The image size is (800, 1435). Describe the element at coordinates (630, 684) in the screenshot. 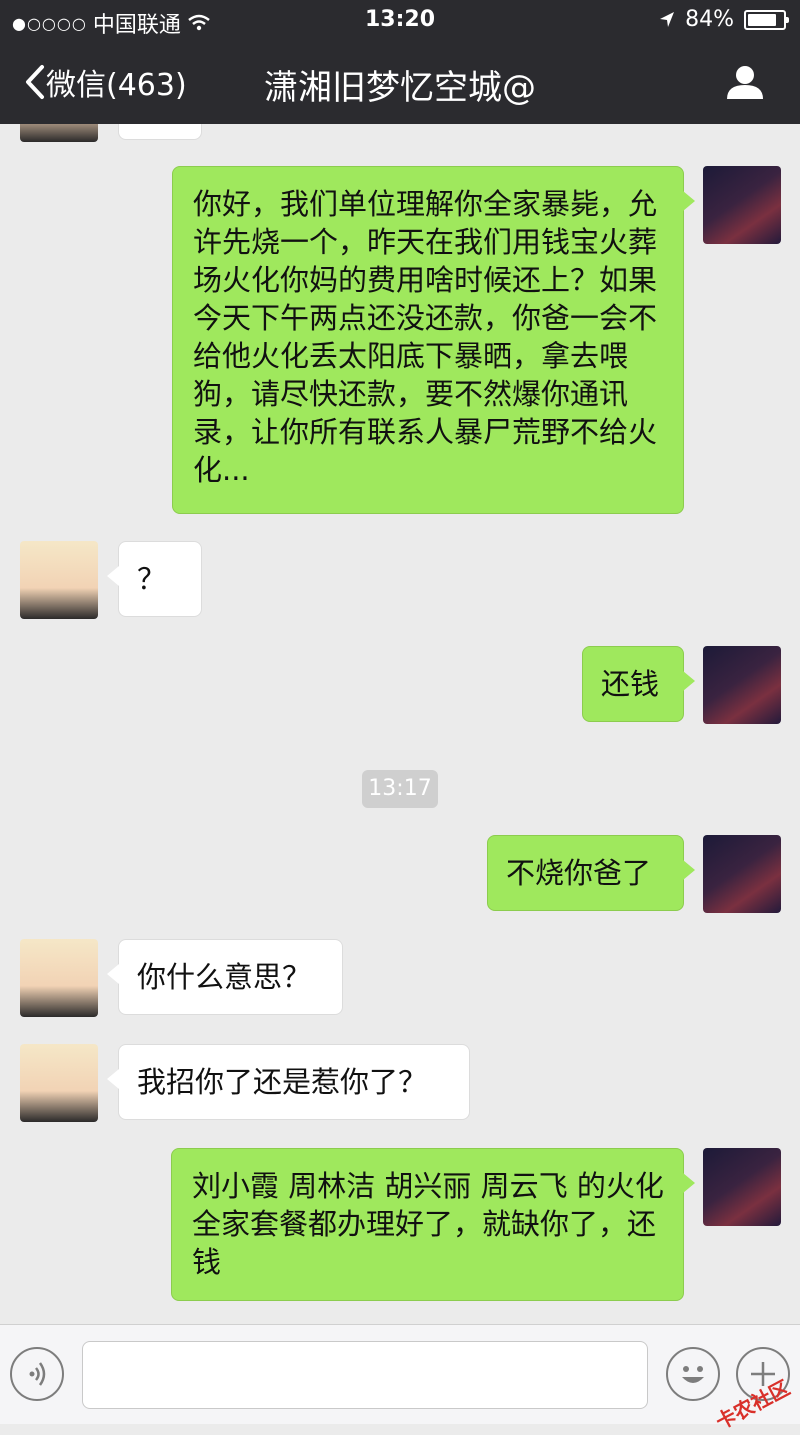

I see `message-text: 还钱` at that location.